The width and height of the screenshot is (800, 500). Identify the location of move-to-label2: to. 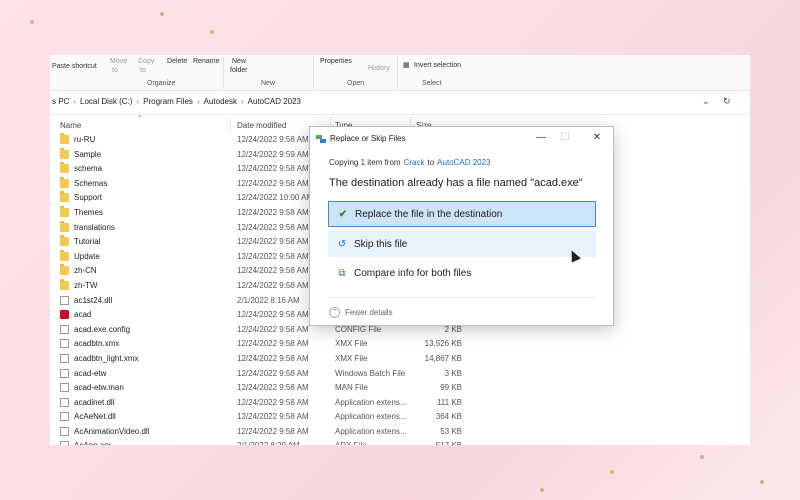
(115, 70).